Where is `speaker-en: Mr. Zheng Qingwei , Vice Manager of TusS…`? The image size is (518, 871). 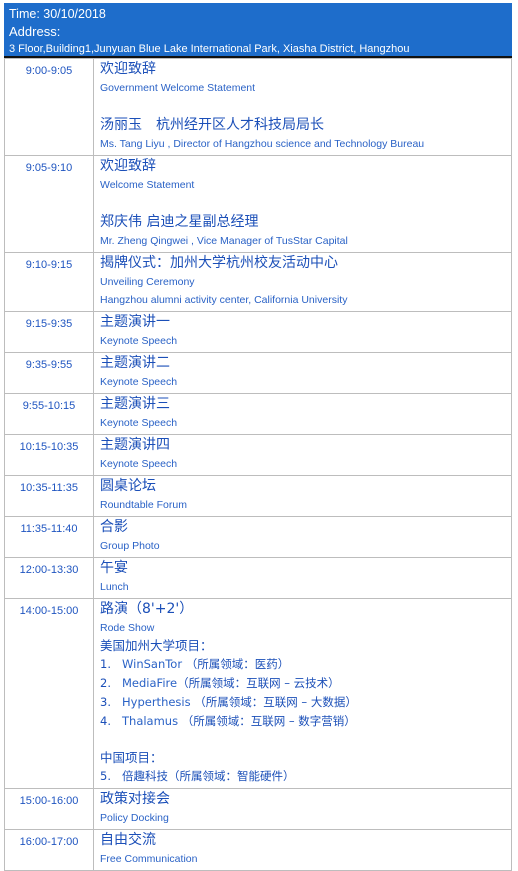 speaker-en: Mr. Zheng Qingwei , Vice Manager of TusS… is located at coordinates (224, 241).